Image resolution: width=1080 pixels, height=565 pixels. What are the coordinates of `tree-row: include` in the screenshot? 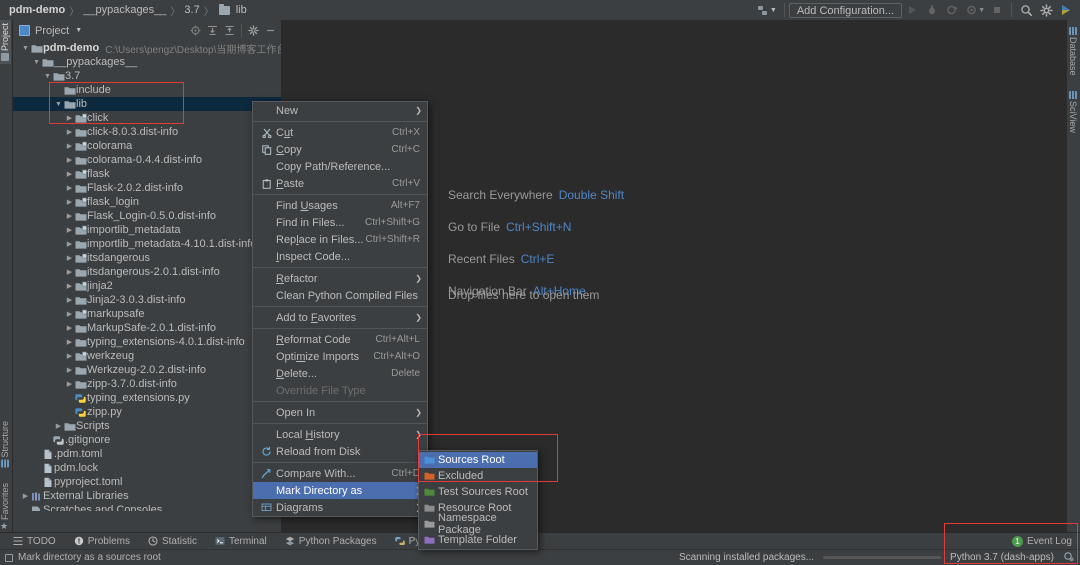 It's located at (147, 90).